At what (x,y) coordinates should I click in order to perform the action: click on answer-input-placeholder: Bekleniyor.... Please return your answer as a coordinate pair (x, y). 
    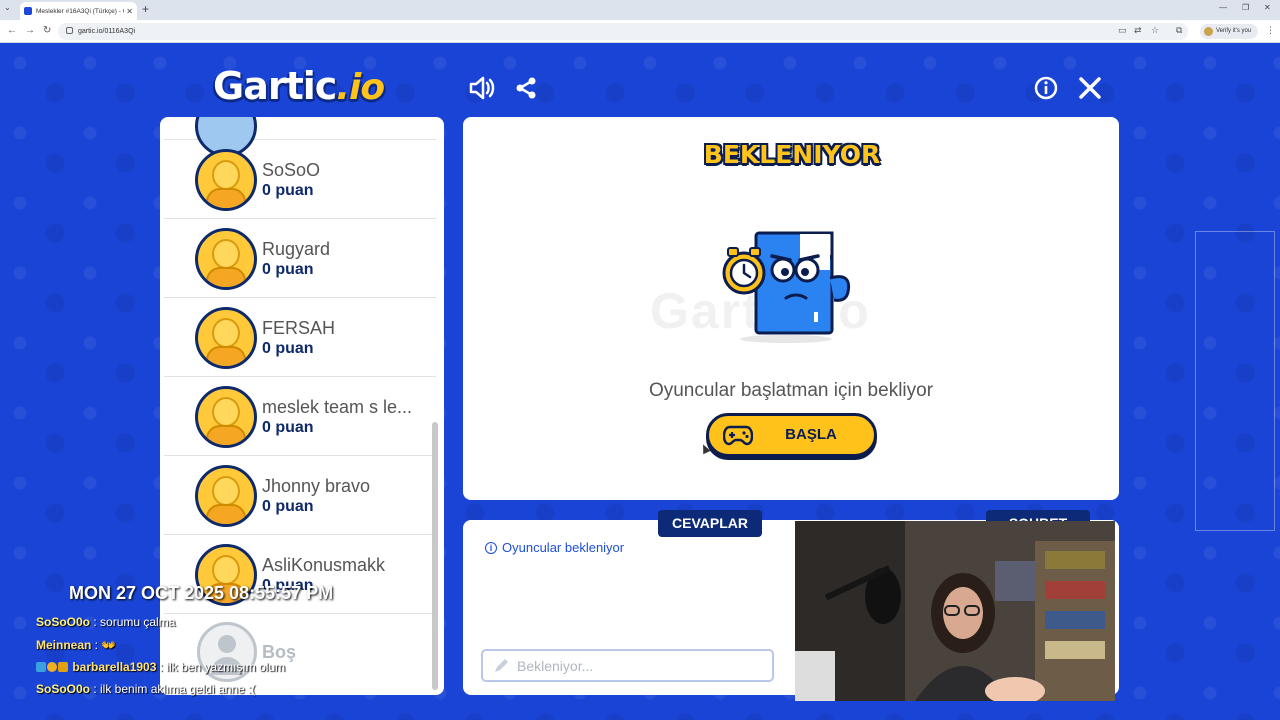
    Looking at the image, I should click on (555, 666).